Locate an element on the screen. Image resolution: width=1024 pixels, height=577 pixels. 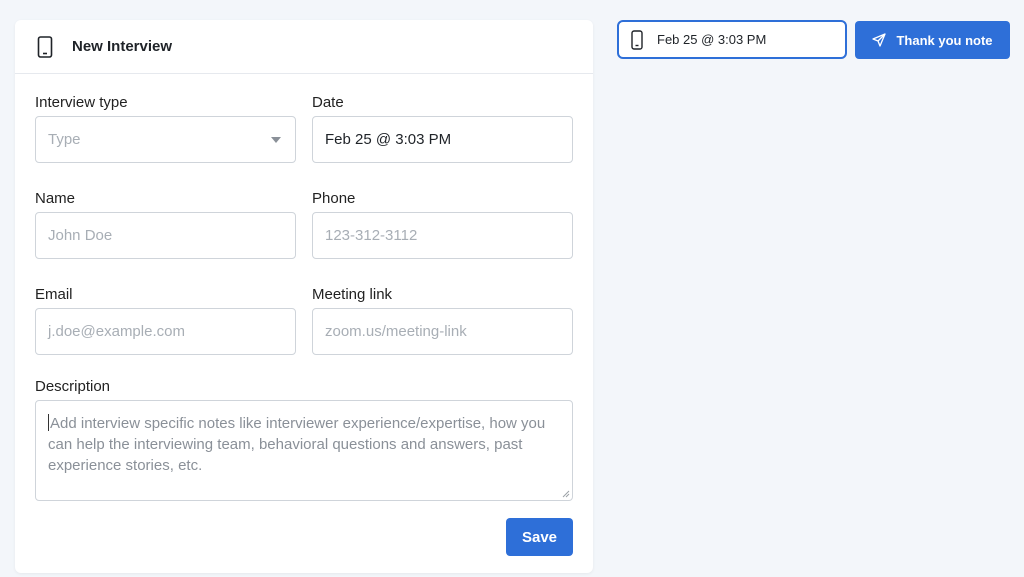
card-header: New Interview is located at coordinates (304, 47).